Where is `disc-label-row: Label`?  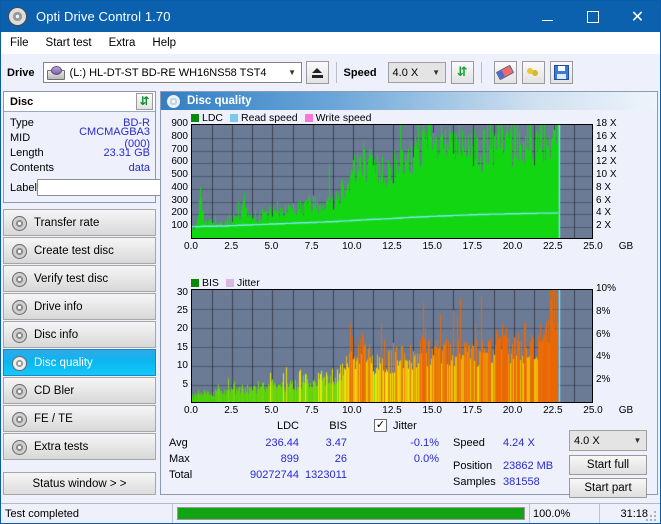
disc-label-row: Label is located at coordinates (125, 187).